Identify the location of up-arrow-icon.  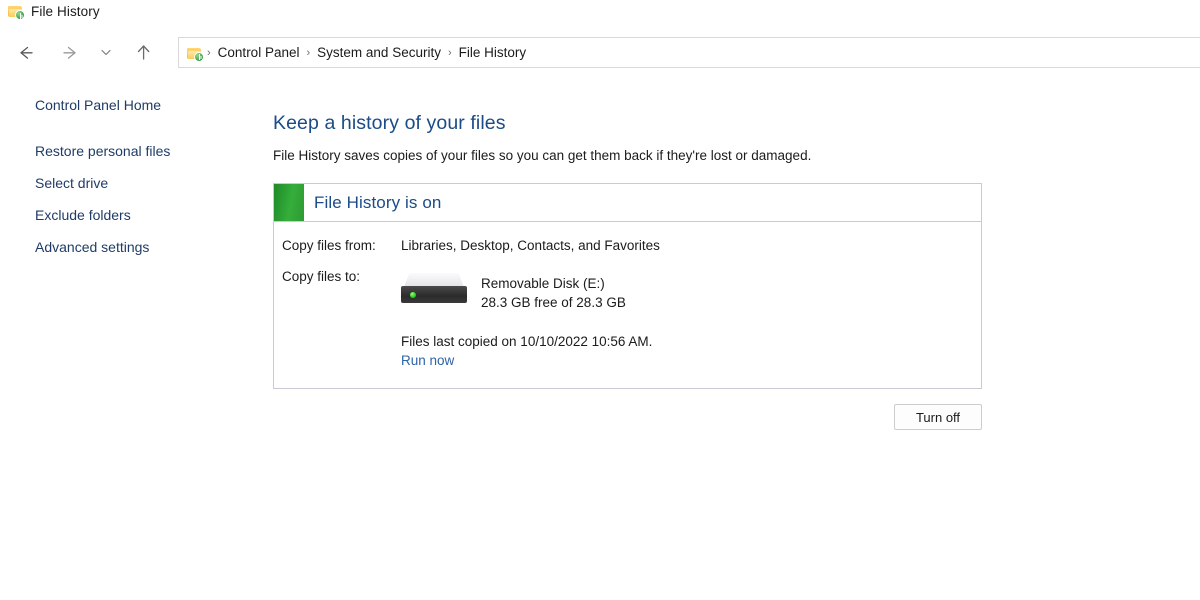
(143, 52).